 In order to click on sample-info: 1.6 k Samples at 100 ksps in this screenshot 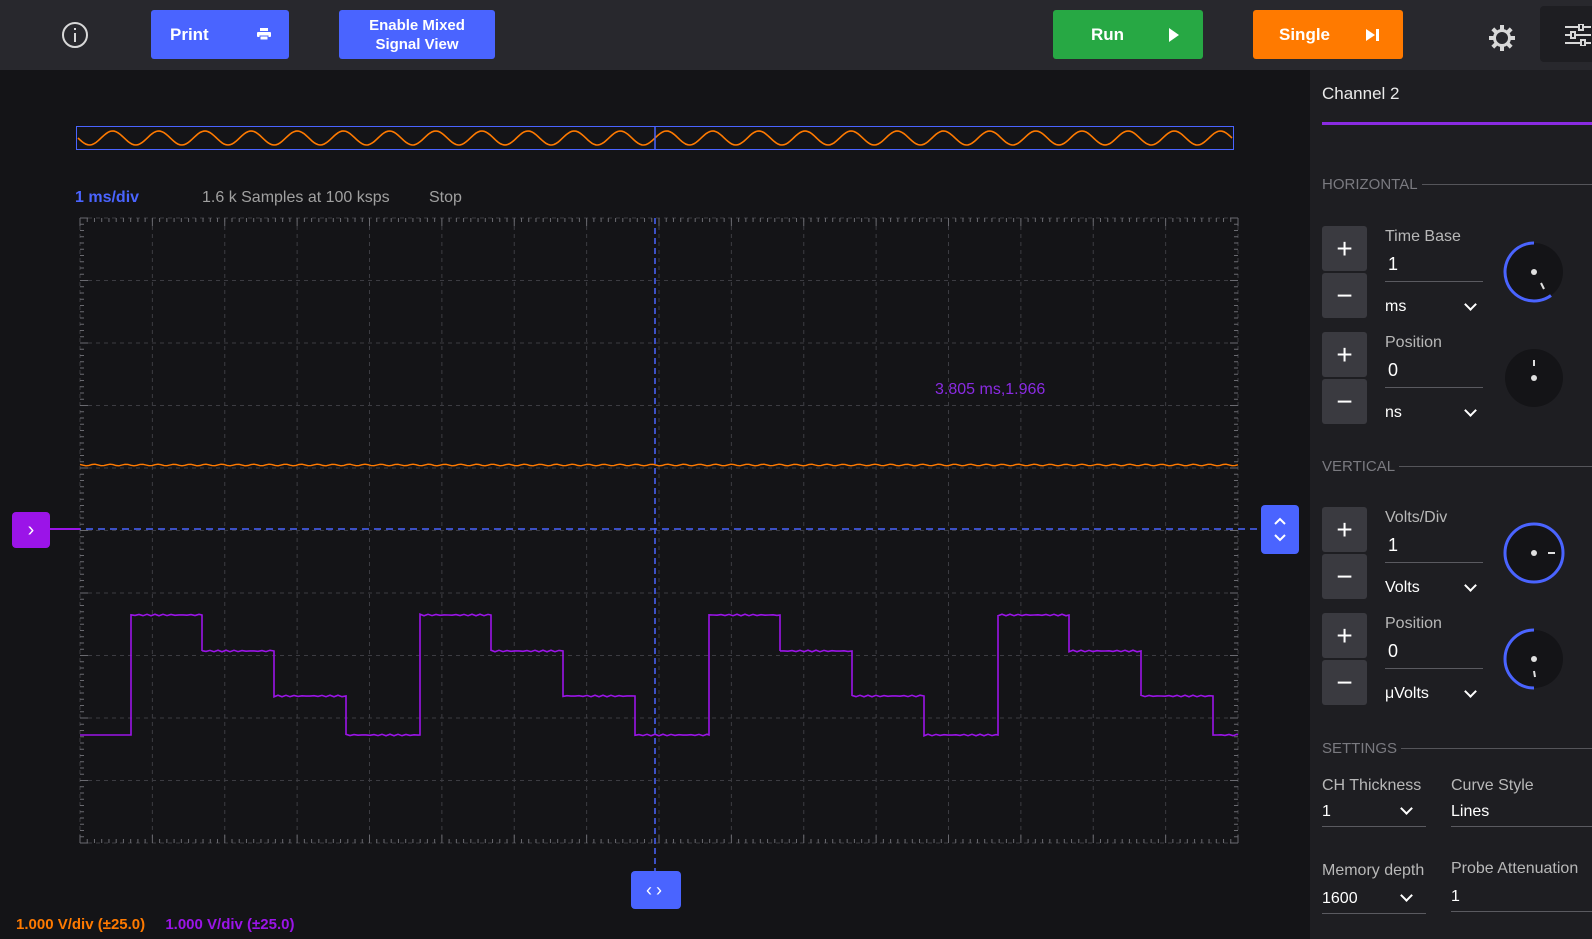, I will do `click(296, 197)`.